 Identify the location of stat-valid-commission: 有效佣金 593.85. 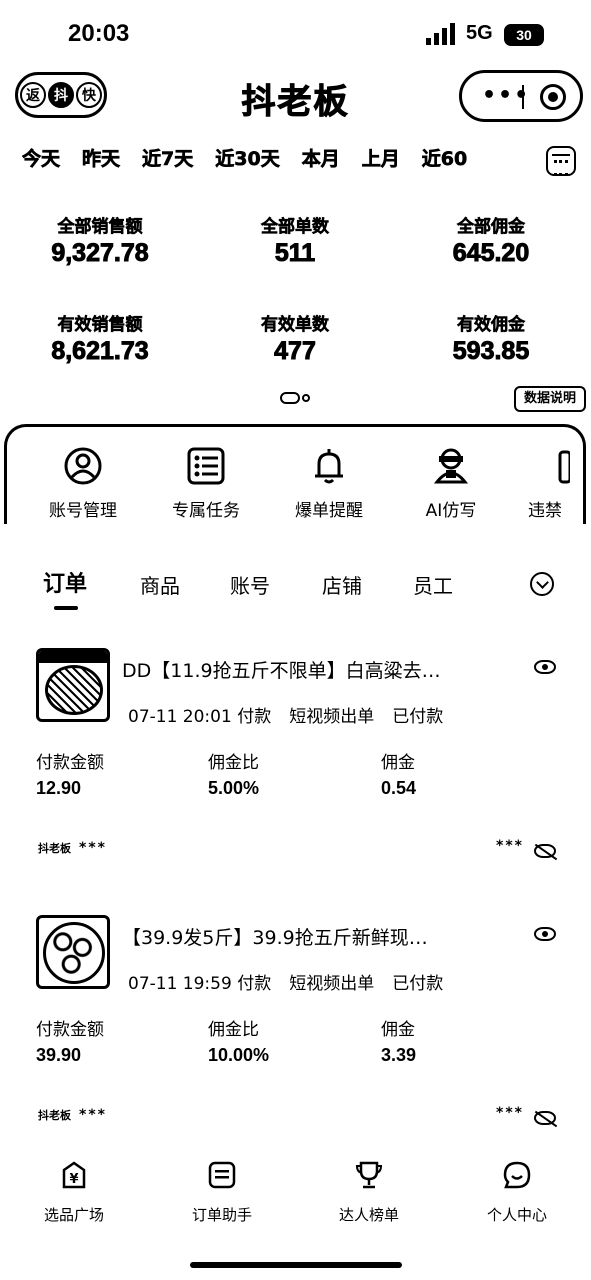
(491, 338).